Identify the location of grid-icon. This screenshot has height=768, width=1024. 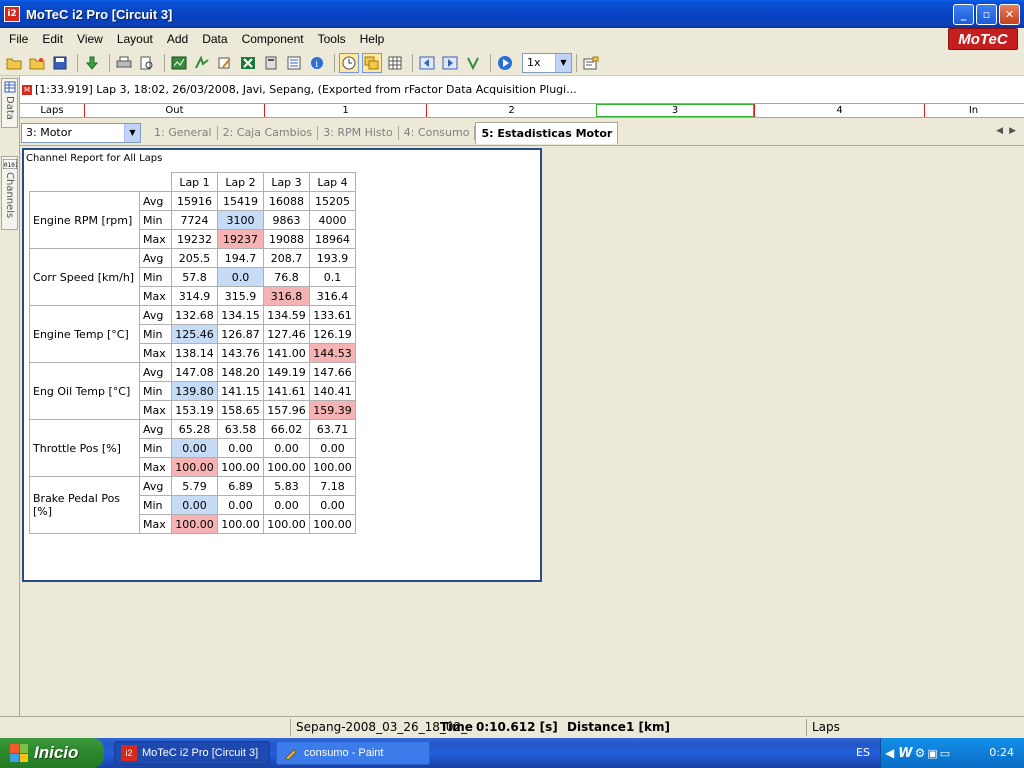
(395, 63).